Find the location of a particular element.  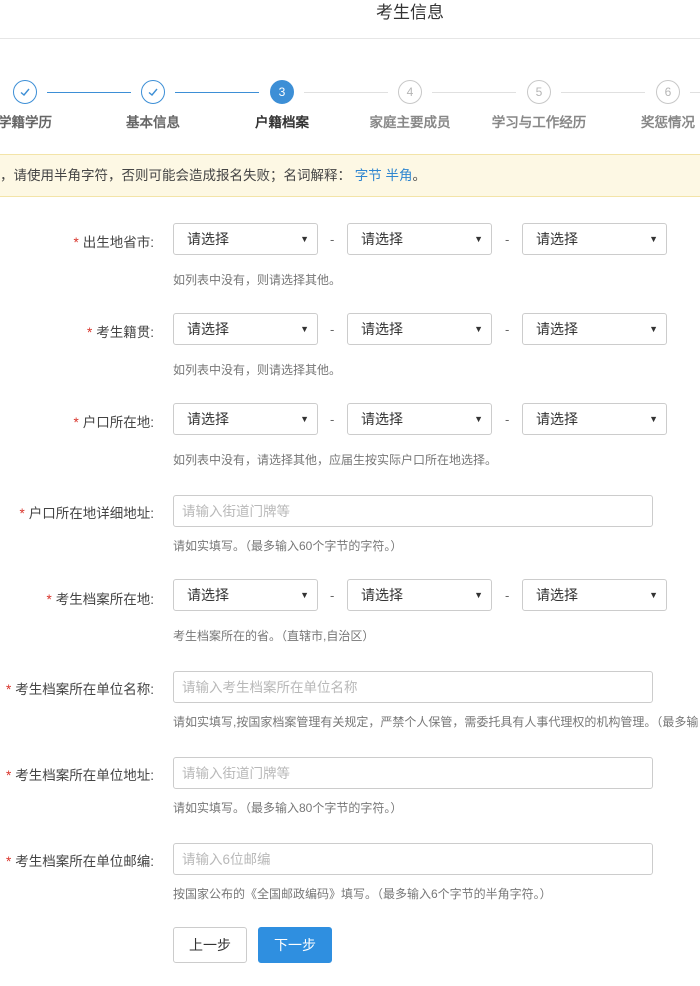

archive-province-select: 请选择 ▼ is located at coordinates (245, 595).